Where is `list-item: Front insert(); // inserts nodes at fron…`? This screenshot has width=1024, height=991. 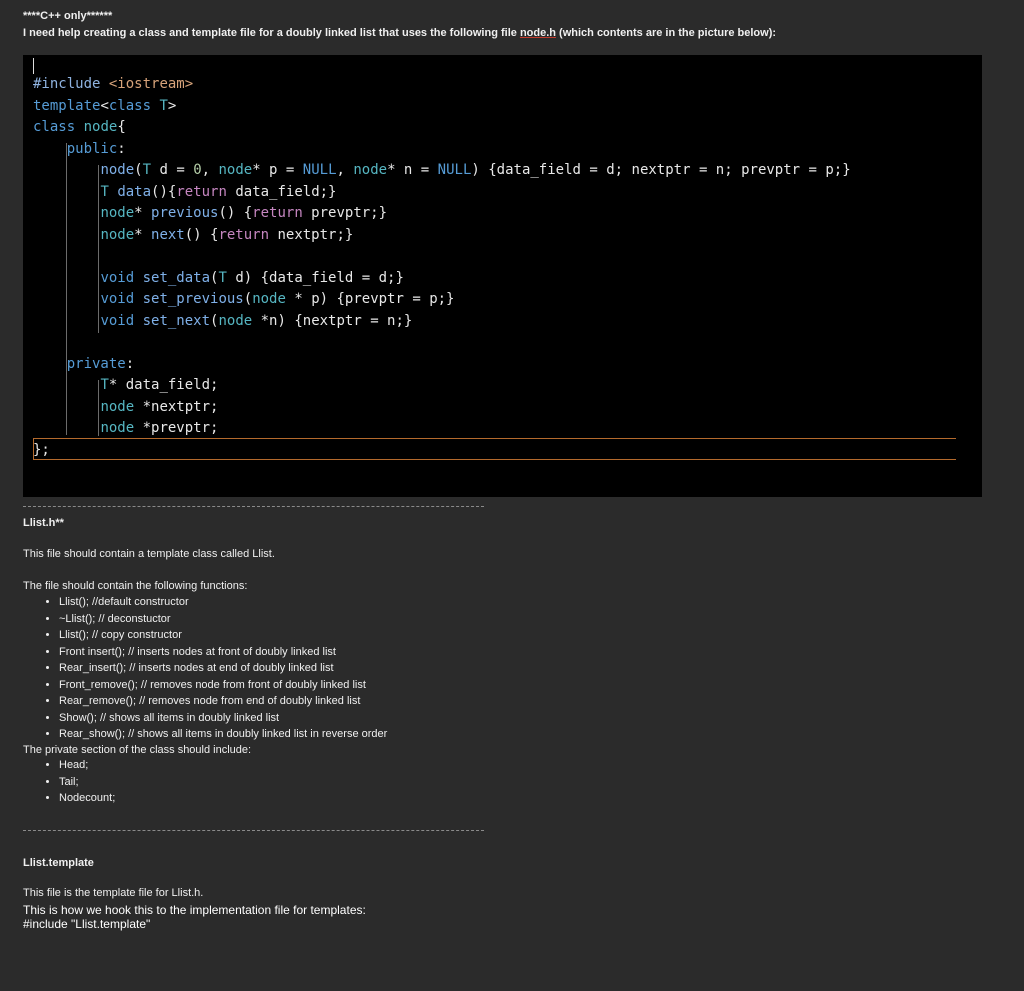
list-item: Front insert(); // inserts nodes at fron… is located at coordinates (223, 652).